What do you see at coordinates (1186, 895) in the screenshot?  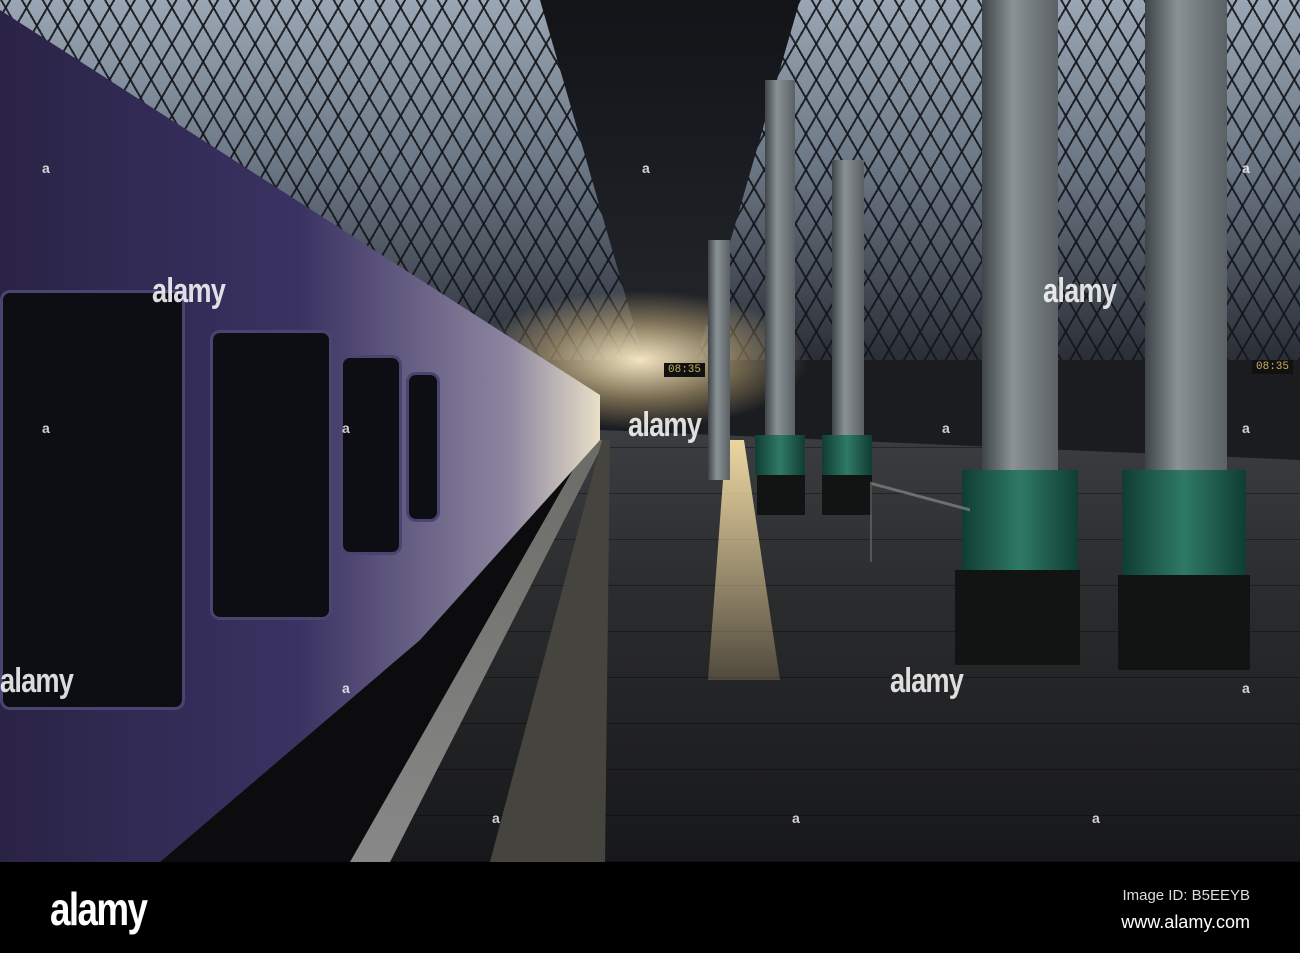 I see `image-id: Image ID: B5EEYB` at bounding box center [1186, 895].